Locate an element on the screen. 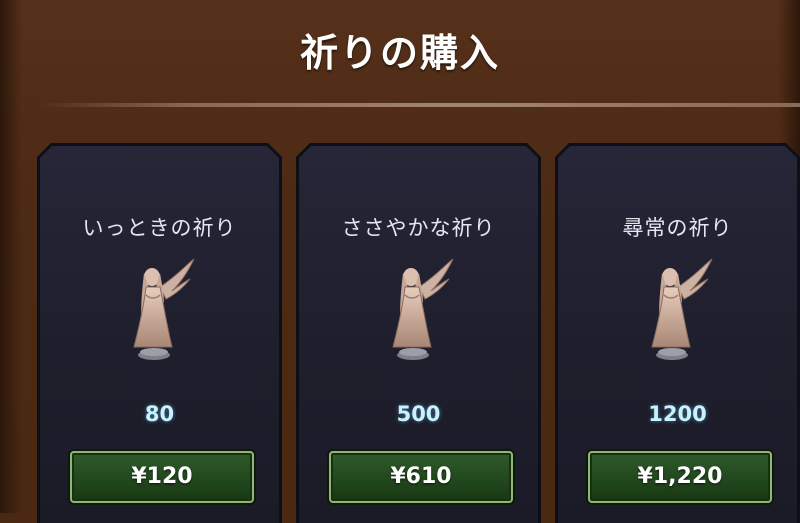 The width and height of the screenshot is (800, 523). prayer-amount: 500 is located at coordinates (418, 414).